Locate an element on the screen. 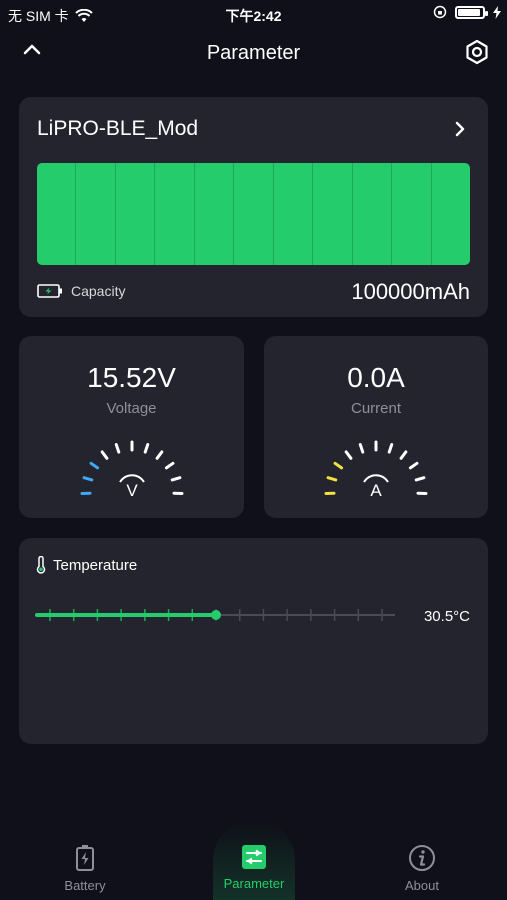 The height and width of the screenshot is (900, 507). voltage-card: 15.52V Voltage V is located at coordinates (131, 427).